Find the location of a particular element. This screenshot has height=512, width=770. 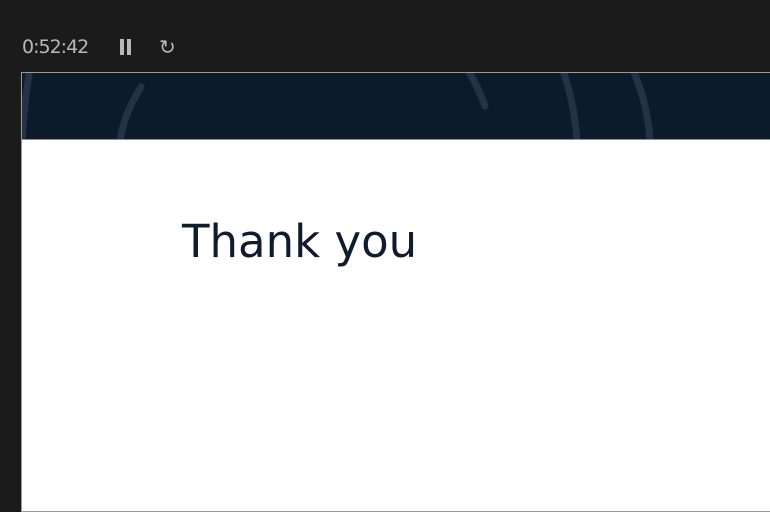

elapsed-timer: 0:52:42 is located at coordinates (55, 47).